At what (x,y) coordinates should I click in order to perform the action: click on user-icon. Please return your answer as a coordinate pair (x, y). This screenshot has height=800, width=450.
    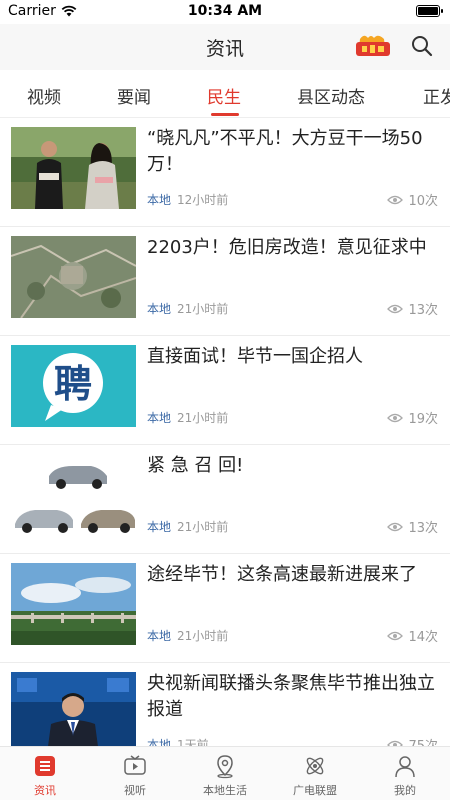
    Looking at the image, I should click on (405, 767).